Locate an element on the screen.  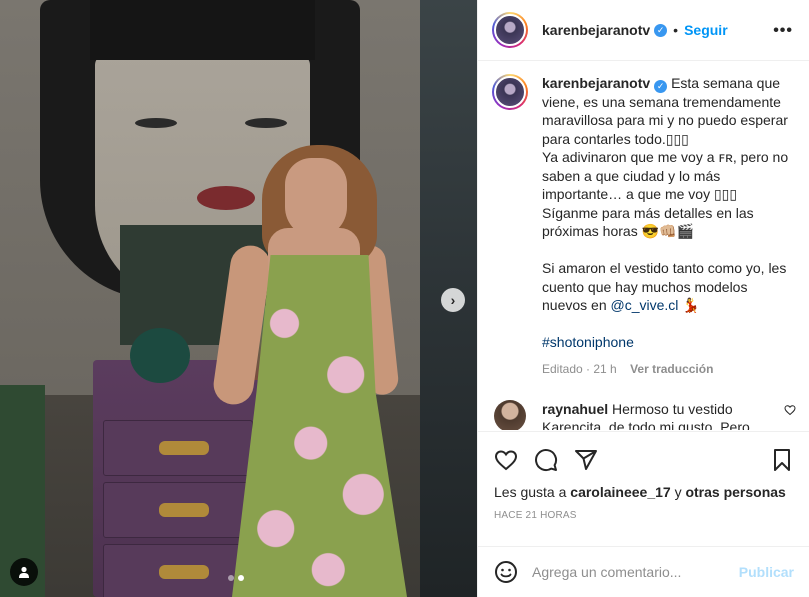
user-icon is located at coordinates (24, 572).